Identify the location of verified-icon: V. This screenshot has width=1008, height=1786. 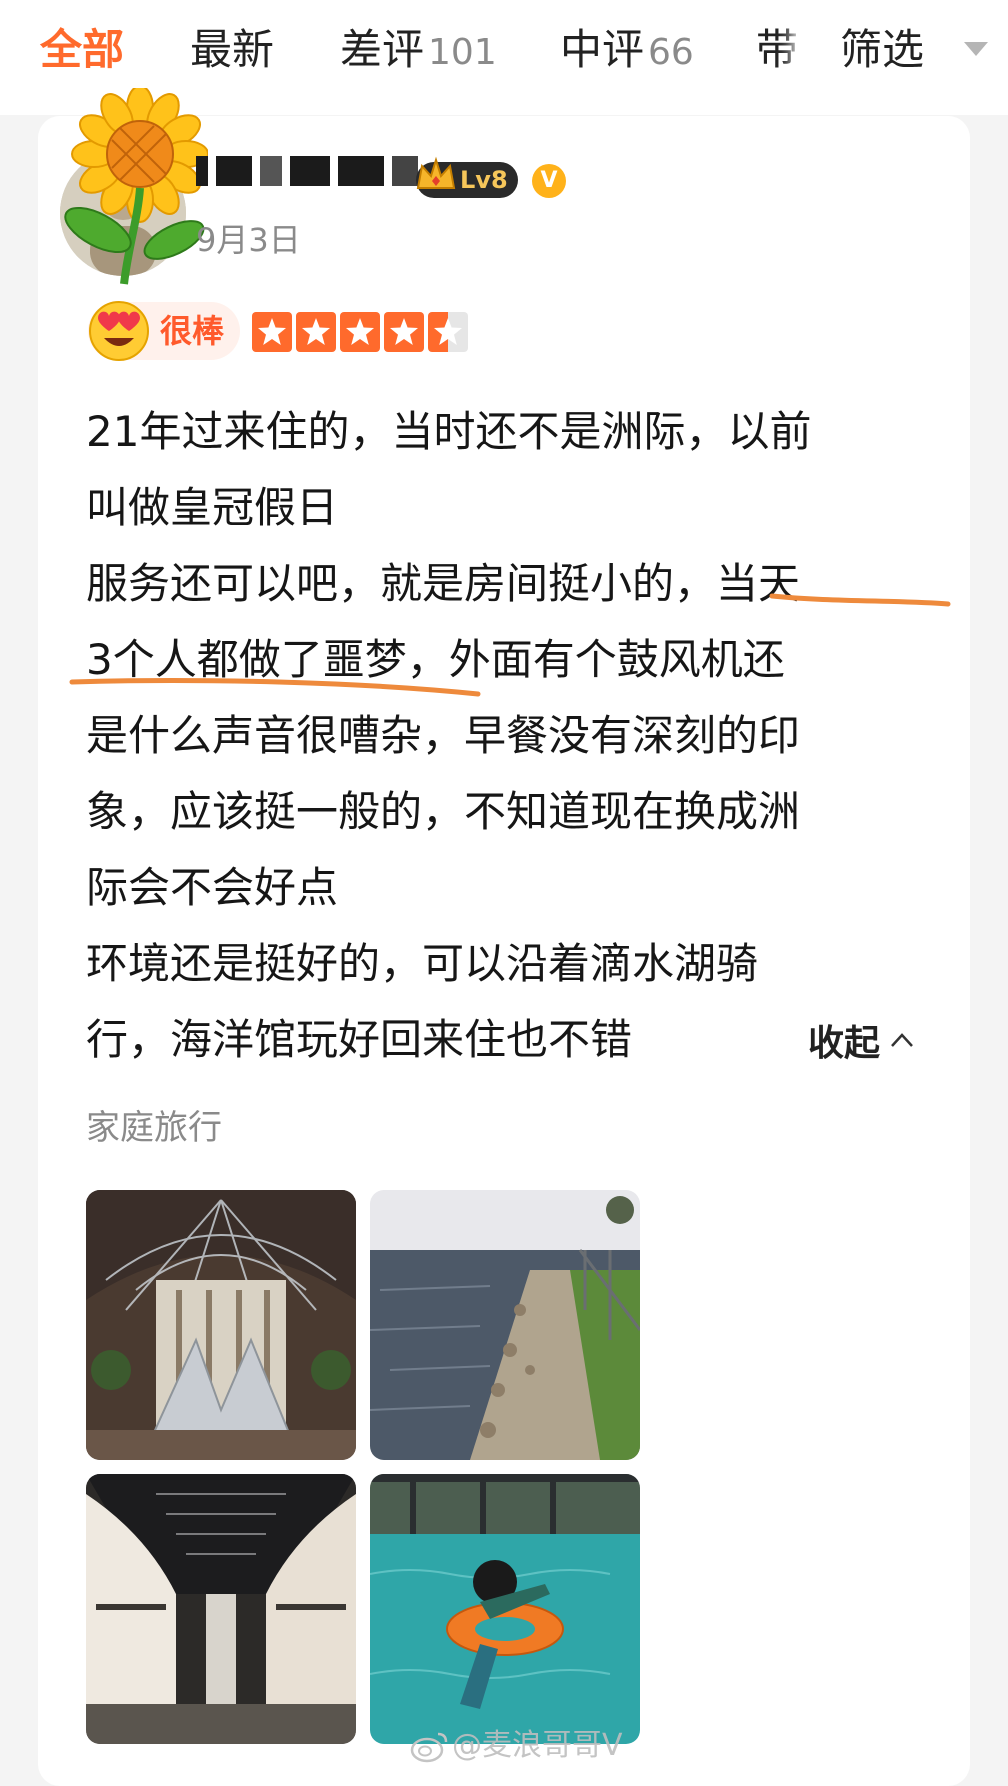
(549, 181).